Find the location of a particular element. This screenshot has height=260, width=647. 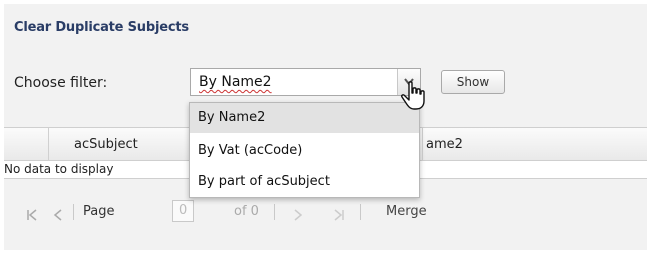

first-page-icon is located at coordinates (32, 215).